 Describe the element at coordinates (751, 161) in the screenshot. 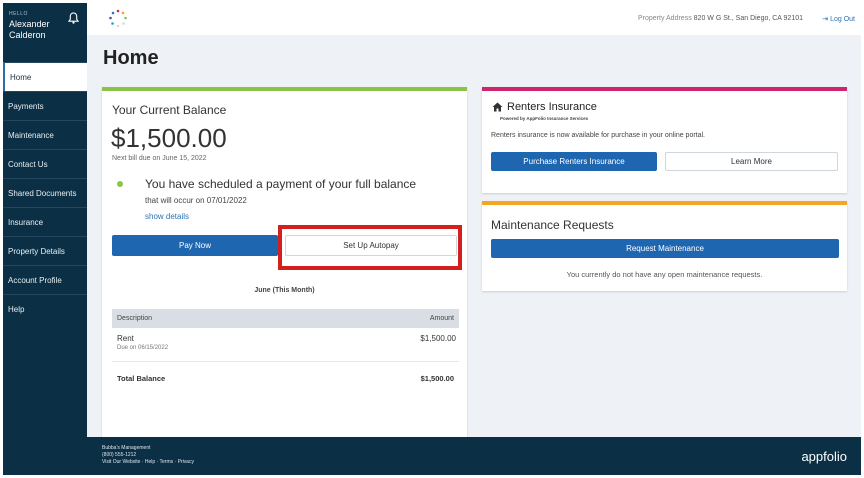

I see `learn-more-button: Learn More` at that location.